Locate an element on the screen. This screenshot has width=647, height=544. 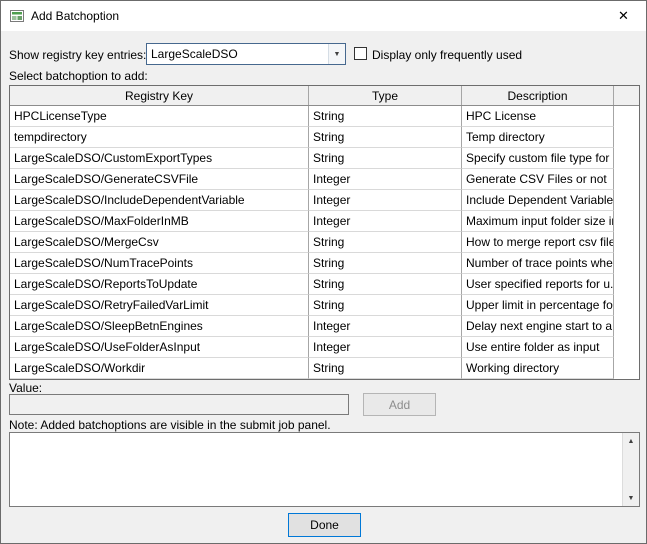
scroll-up-icon: ▲ is located at coordinates (631, 441).